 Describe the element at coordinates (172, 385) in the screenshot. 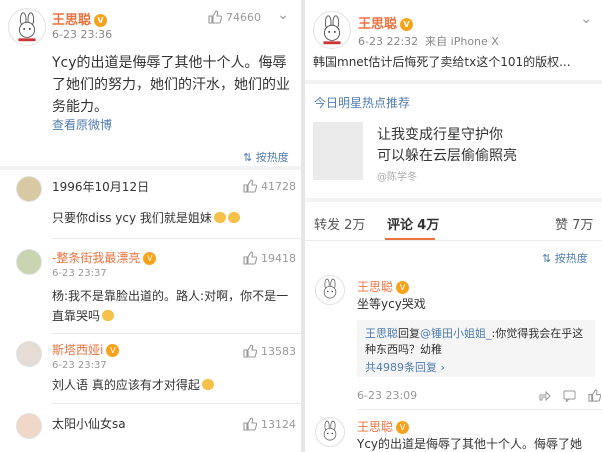

I see `comment-text: 刘人语 真的应该有才对得起` at that location.